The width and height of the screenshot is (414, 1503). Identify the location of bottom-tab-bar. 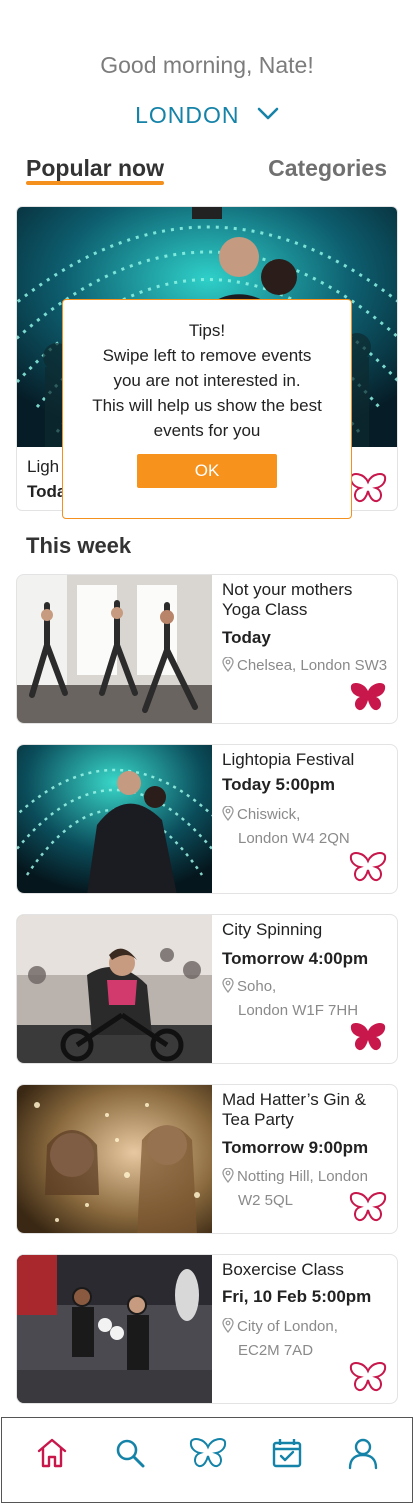
(207, 1460).